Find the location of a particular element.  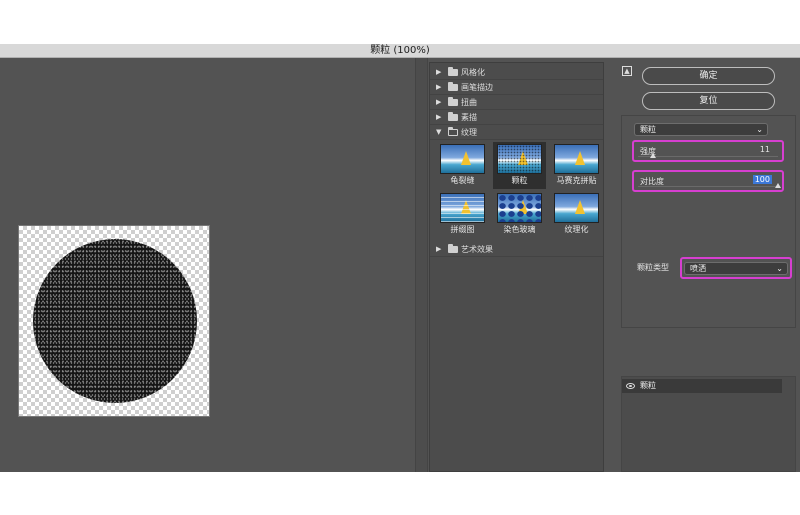

grain-circle-image is located at coordinates (115, 321).